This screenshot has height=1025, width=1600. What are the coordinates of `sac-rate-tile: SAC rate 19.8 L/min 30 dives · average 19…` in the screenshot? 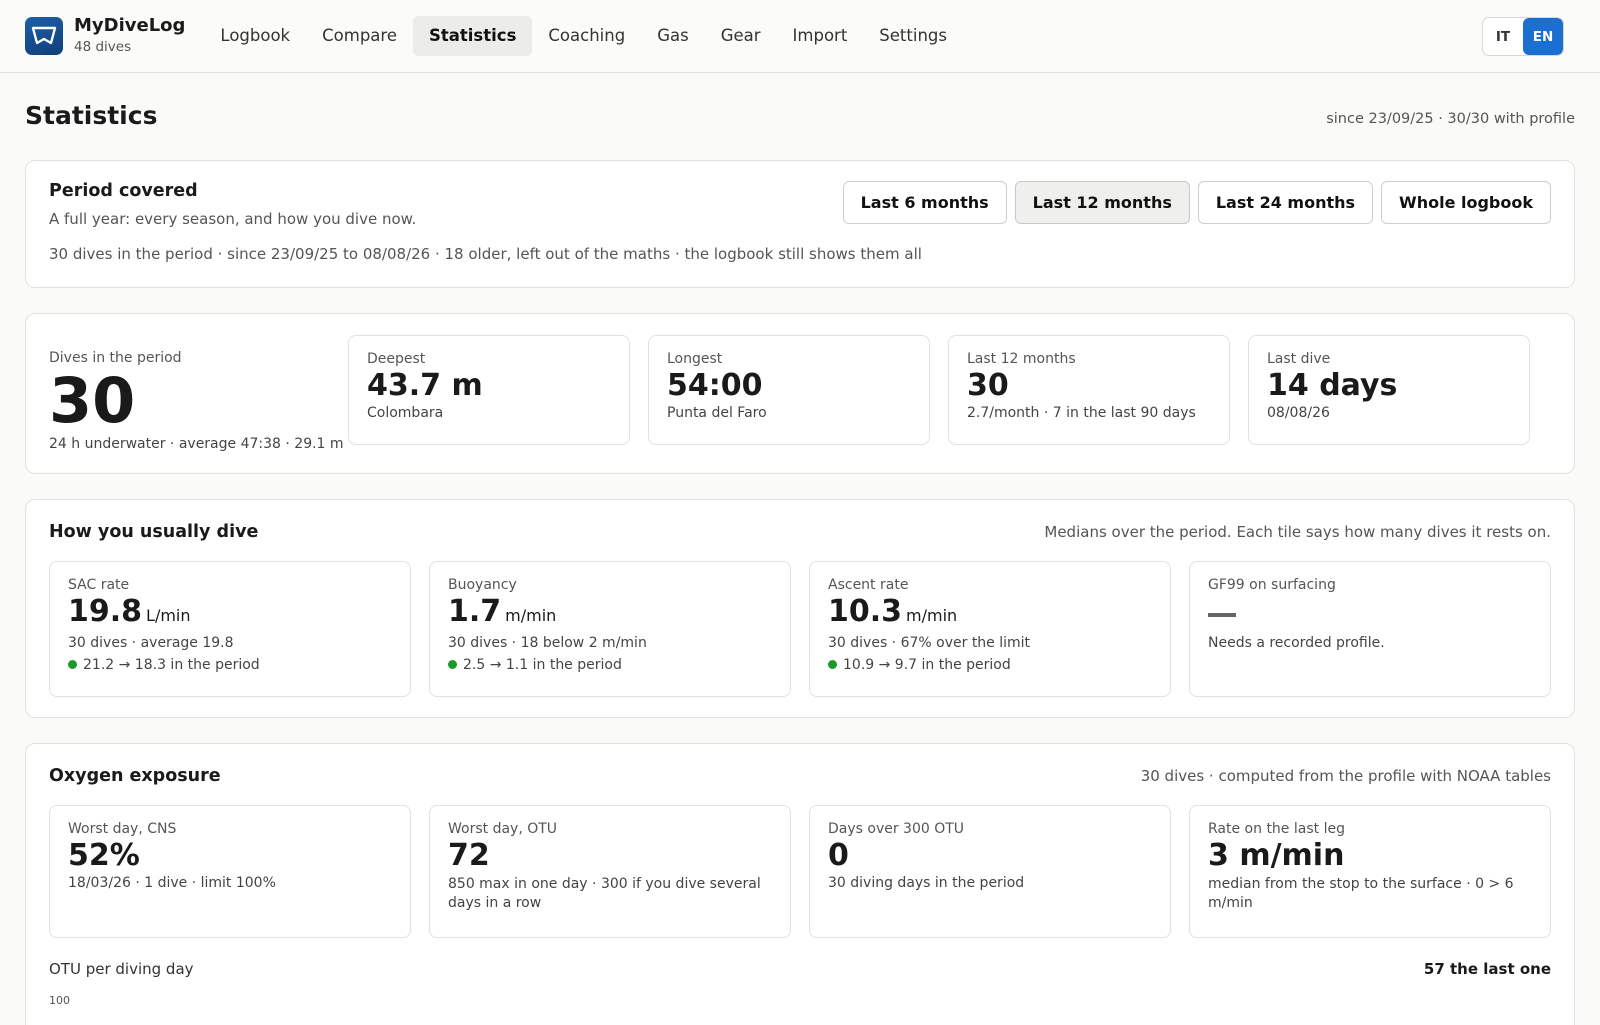 It's located at (230, 629).